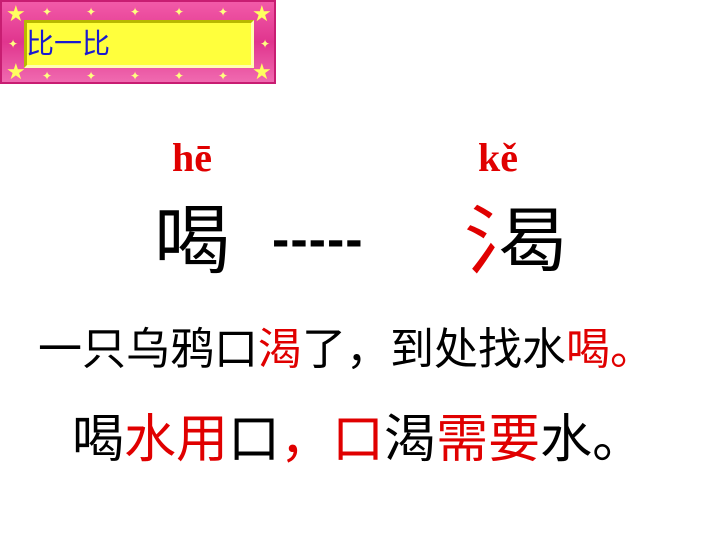 The width and height of the screenshot is (720, 540). Describe the element at coordinates (318, 240) in the screenshot. I see `comparison-dashes: -----` at that location.